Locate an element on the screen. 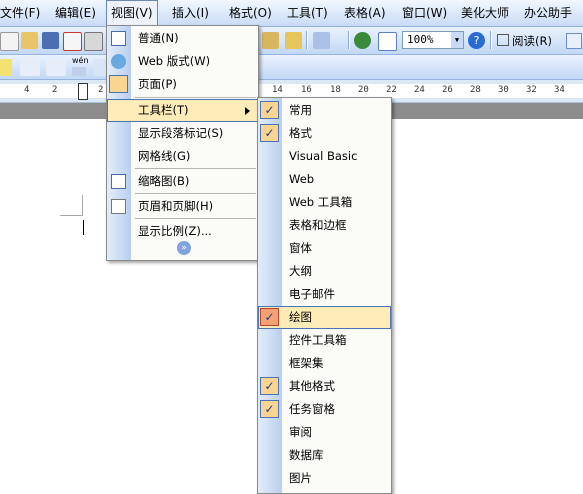 The height and width of the screenshot is (494, 583). menu-format: 格式(O) is located at coordinates (250, 13).